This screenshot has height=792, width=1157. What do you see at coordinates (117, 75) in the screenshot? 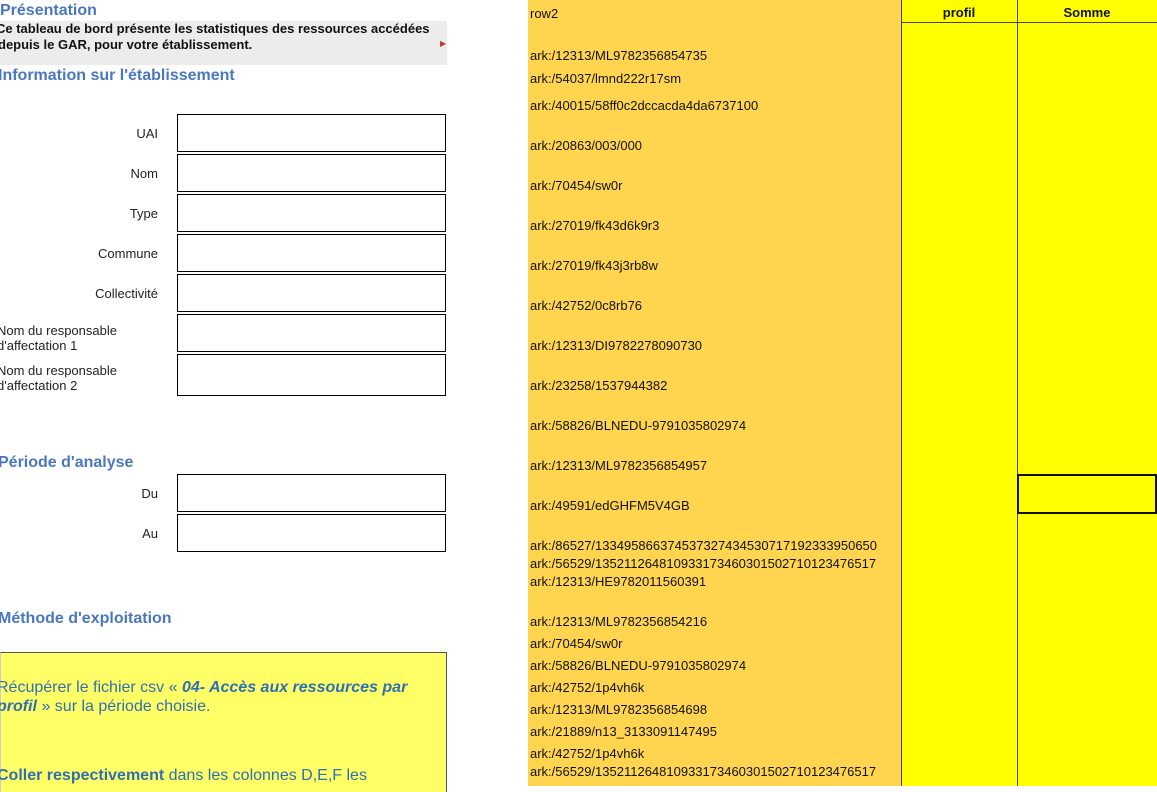
I see `info-title: Information sur l'établissement` at bounding box center [117, 75].